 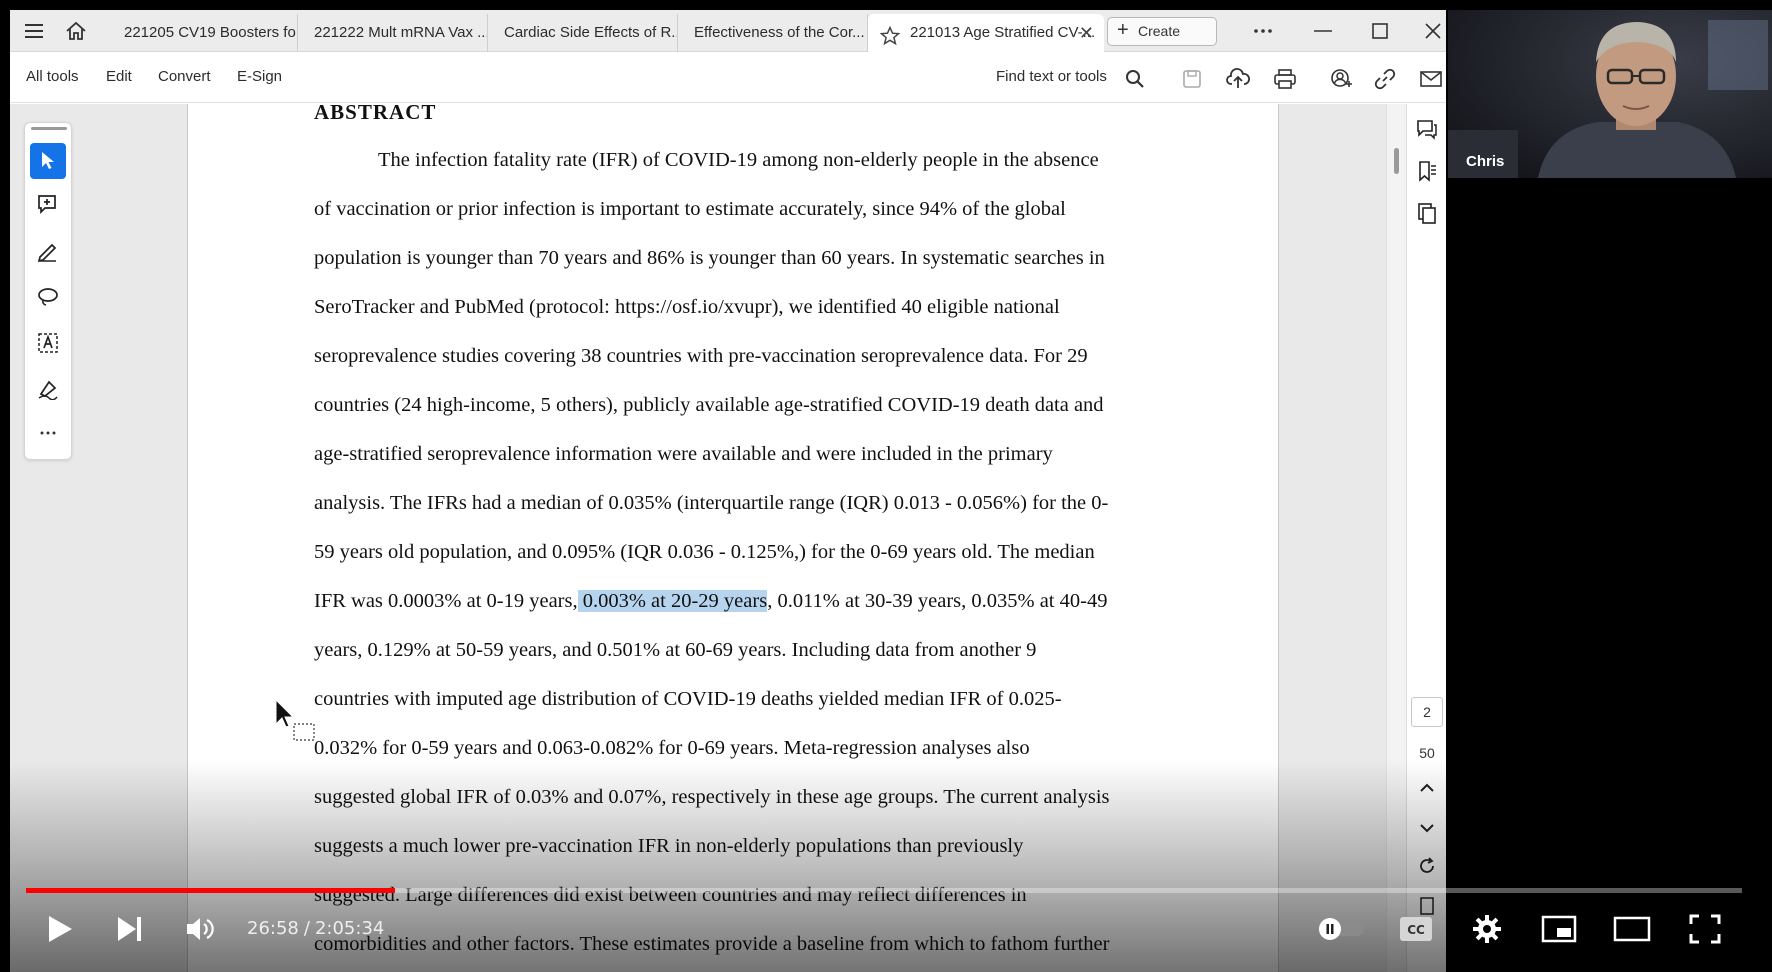 I want to click on current-page-input: 2, so click(x=1427, y=712).